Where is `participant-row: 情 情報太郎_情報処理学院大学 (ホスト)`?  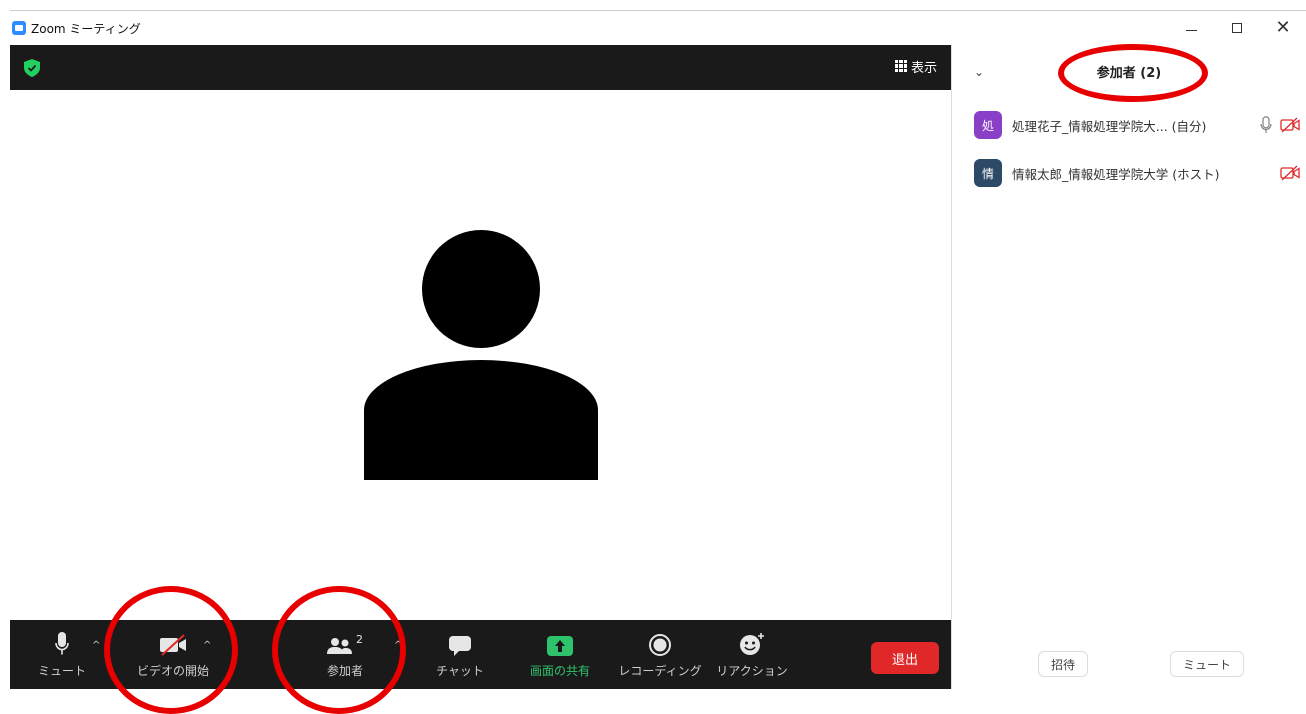
participant-row: 情 情報太郎_情報処理学院大学 (ホスト) is located at coordinates (1139, 173).